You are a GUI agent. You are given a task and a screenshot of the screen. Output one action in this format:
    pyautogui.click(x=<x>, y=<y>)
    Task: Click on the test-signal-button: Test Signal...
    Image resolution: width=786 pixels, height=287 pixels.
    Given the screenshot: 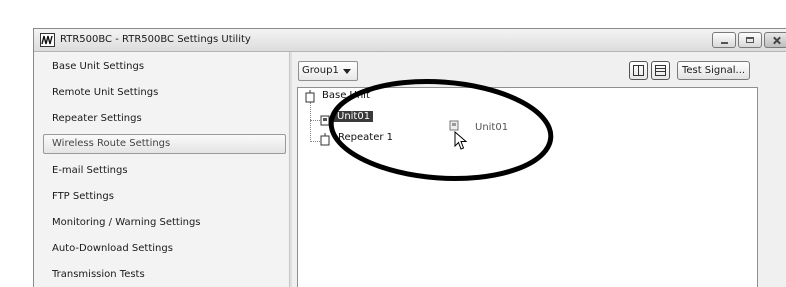 What is the action you would take?
    pyautogui.click(x=713, y=70)
    